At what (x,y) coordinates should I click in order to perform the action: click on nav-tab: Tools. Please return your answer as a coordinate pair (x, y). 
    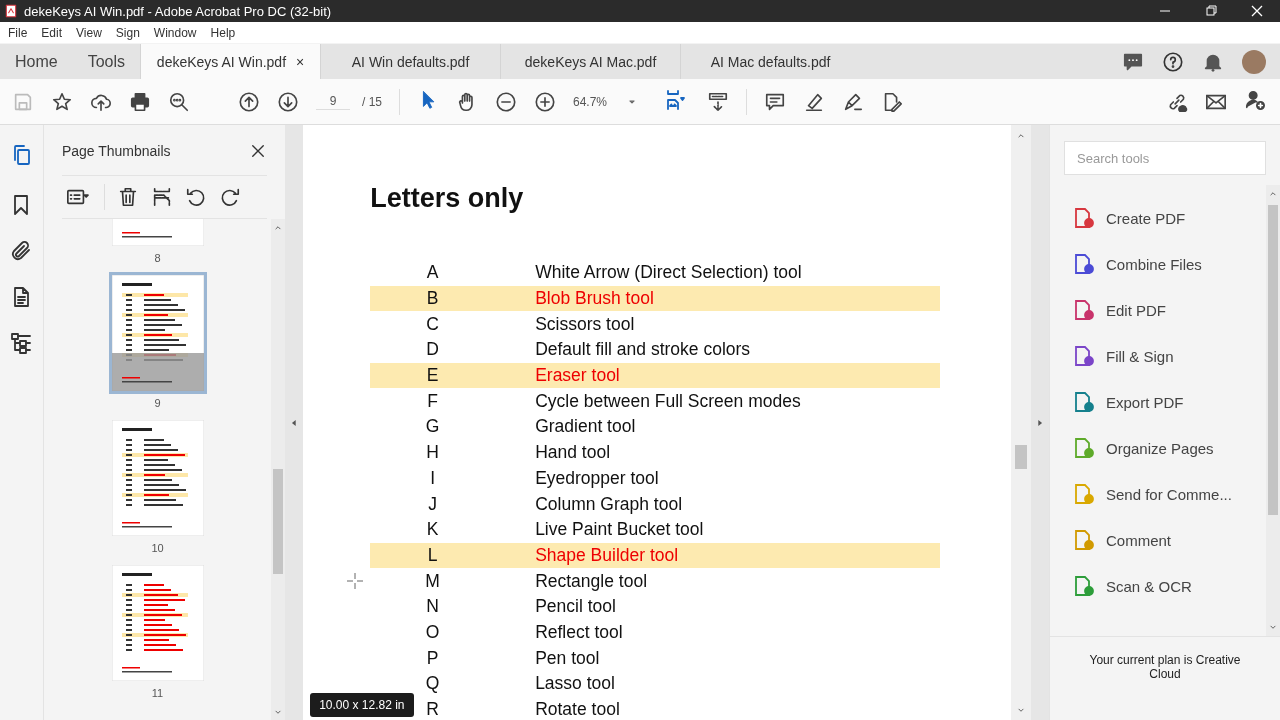
    Looking at the image, I should click on (106, 61).